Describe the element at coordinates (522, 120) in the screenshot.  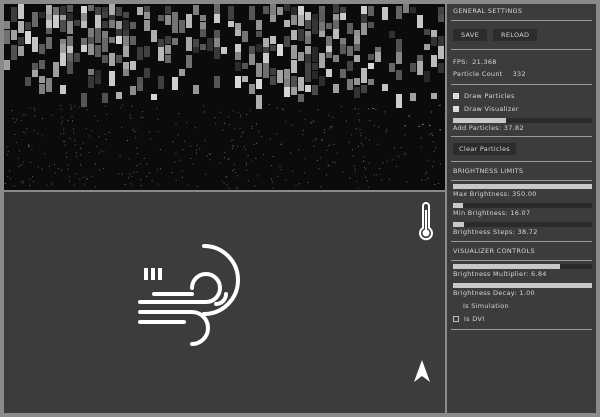
I see `add-particles-slider` at that location.